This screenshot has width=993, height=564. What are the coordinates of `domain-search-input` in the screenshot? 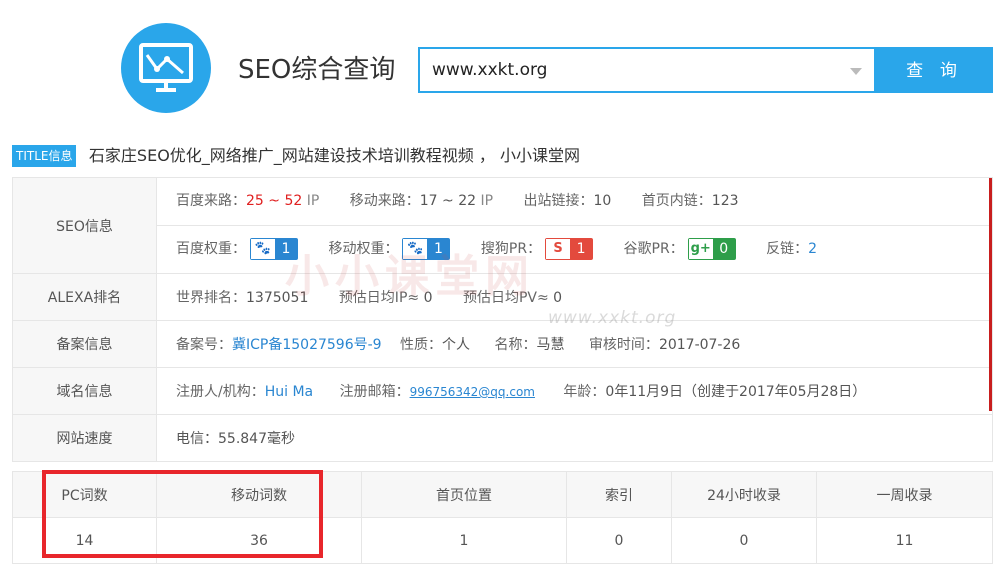 It's located at (637, 70).